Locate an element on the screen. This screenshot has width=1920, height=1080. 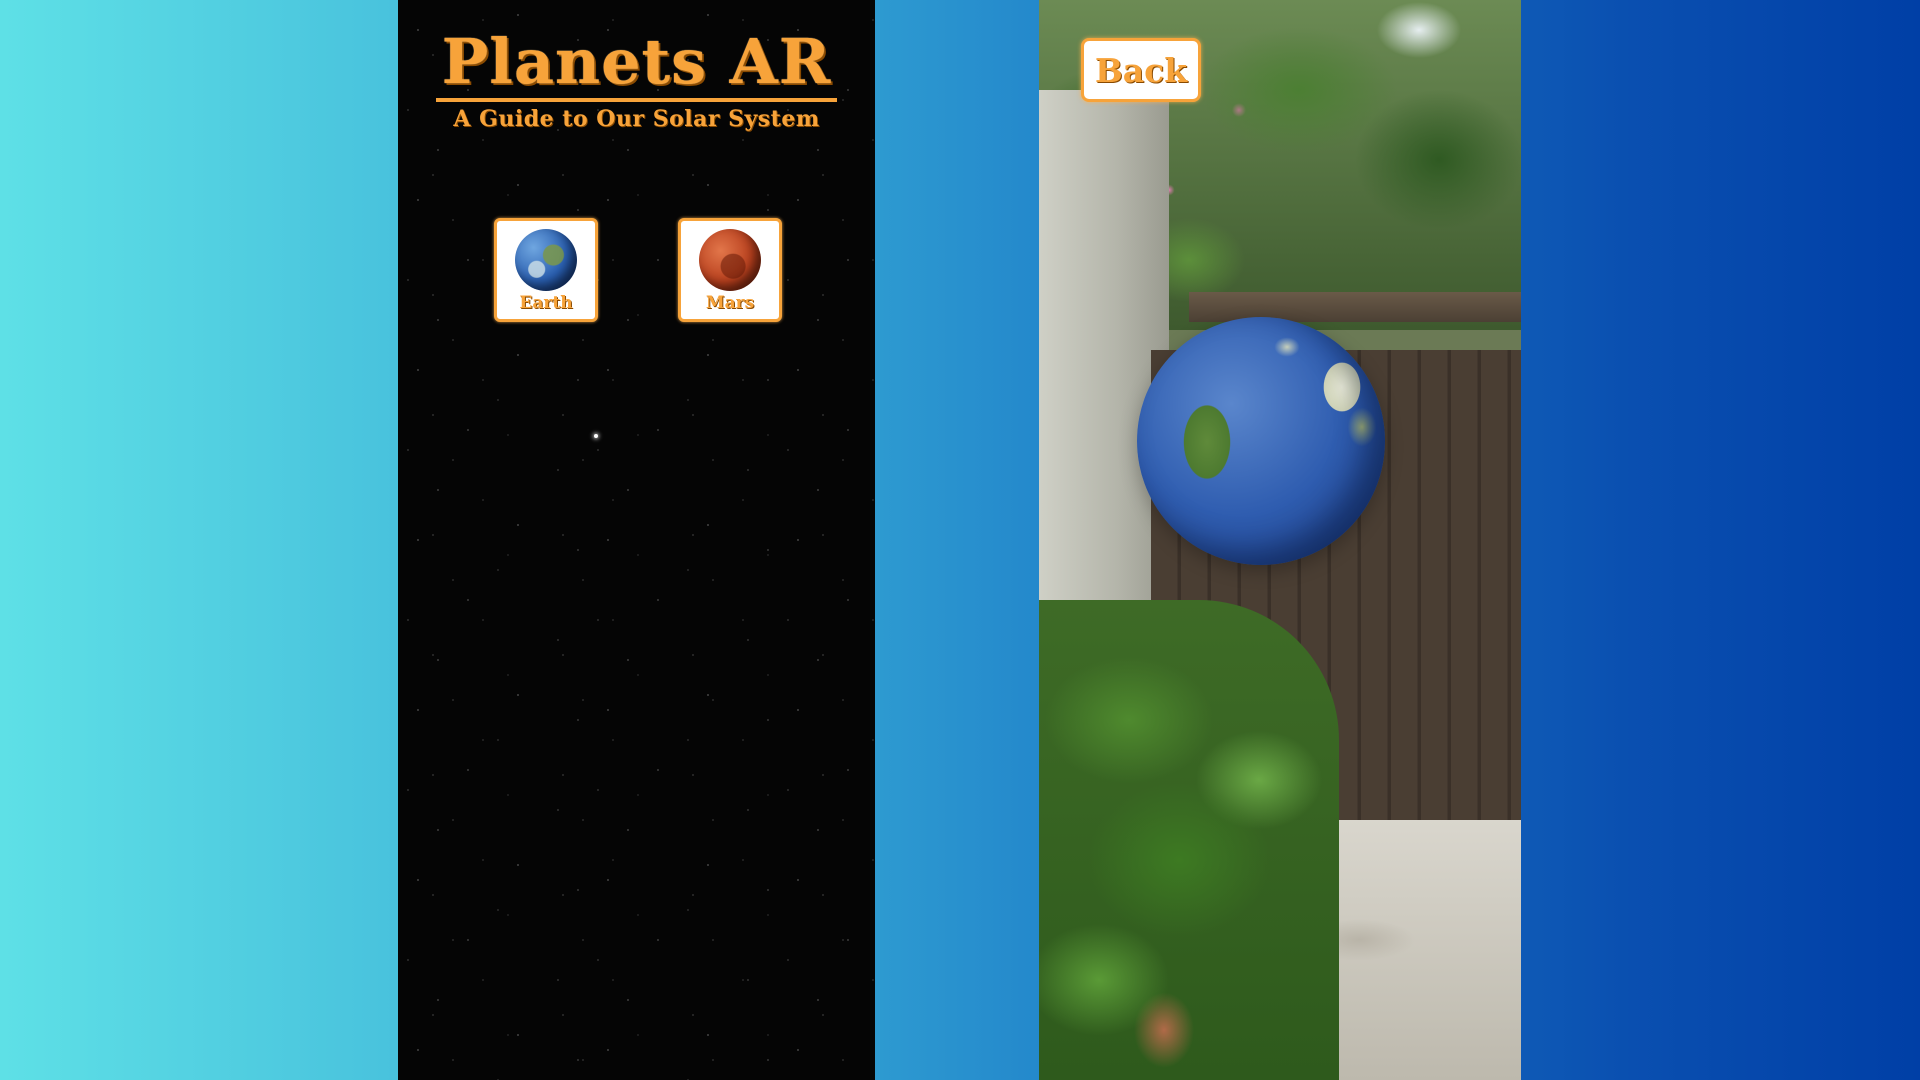
app-subtitle: A Guide to Our Solar System is located at coordinates (636, 119).